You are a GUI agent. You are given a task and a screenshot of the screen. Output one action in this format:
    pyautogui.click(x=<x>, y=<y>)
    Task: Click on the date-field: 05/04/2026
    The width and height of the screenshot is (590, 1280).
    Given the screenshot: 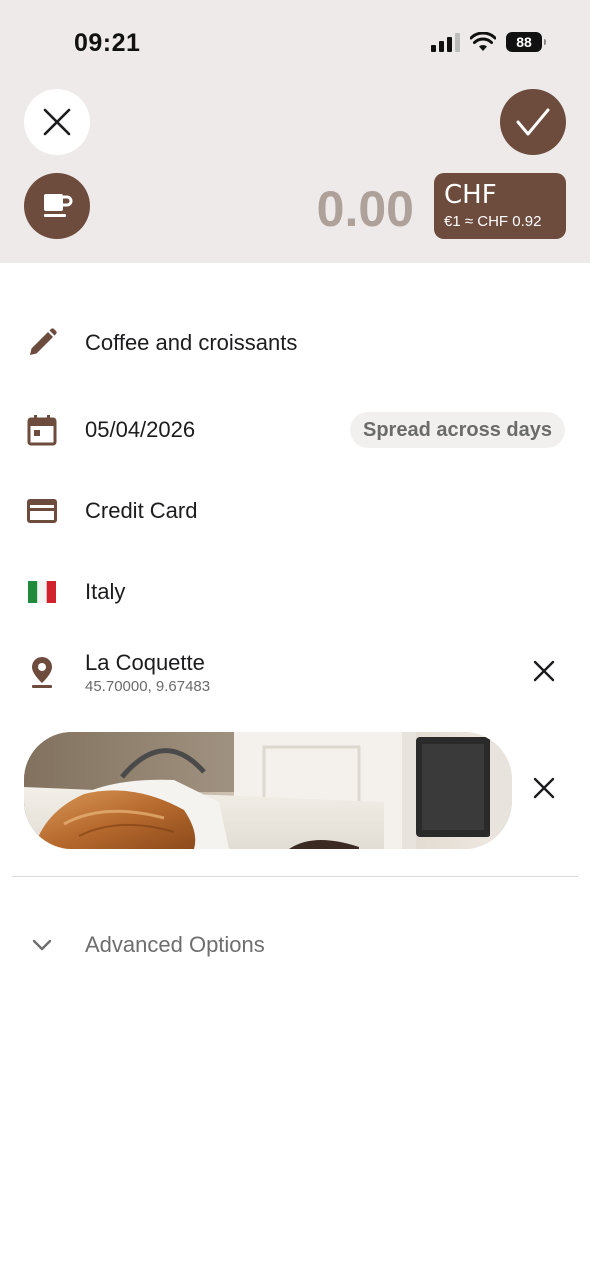 What is the action you would take?
    pyautogui.click(x=140, y=430)
    